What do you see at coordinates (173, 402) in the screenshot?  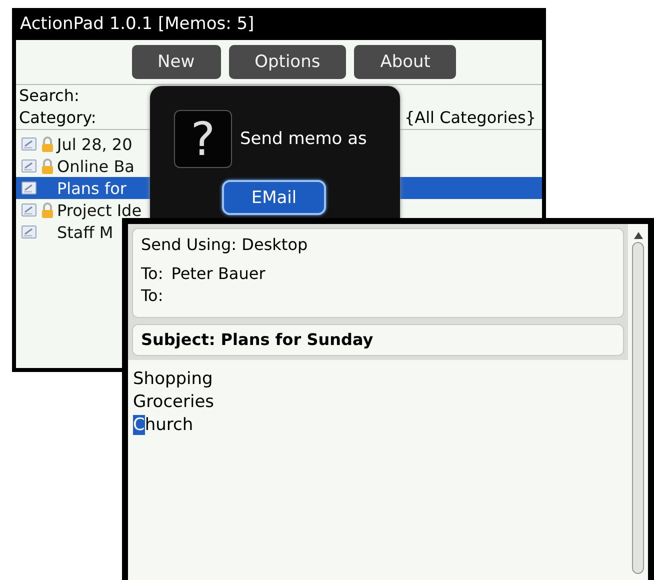 I see `body-line: Groceries` at bounding box center [173, 402].